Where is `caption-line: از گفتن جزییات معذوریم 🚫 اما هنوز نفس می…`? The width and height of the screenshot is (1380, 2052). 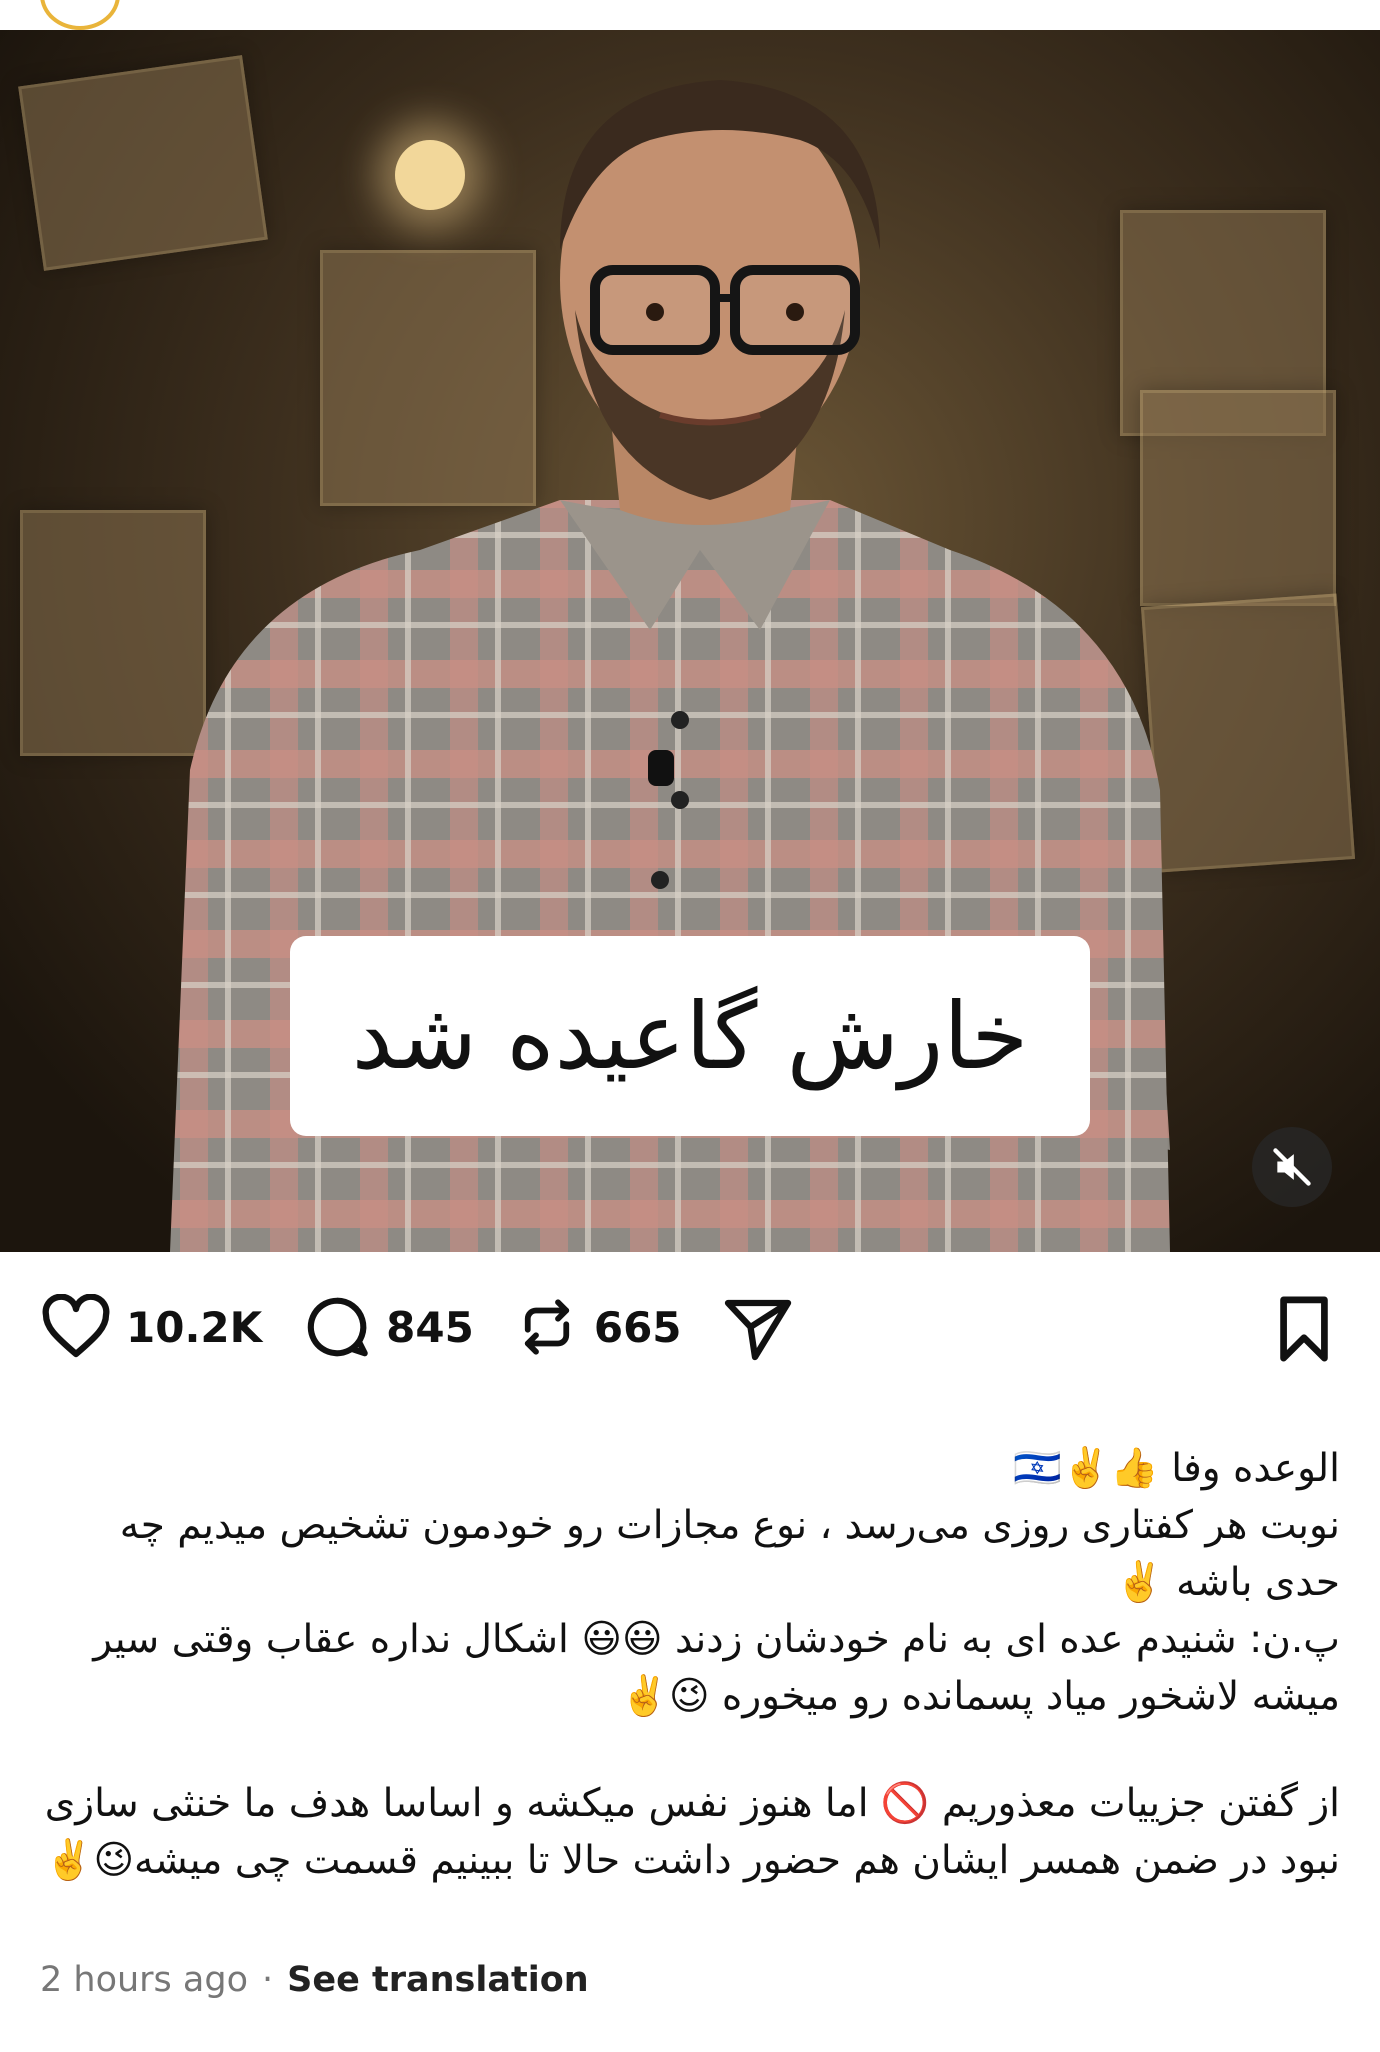
caption-line: از گفتن جزییات معذوریم 🚫 اما هنوز نفس می… is located at coordinates (692, 1832).